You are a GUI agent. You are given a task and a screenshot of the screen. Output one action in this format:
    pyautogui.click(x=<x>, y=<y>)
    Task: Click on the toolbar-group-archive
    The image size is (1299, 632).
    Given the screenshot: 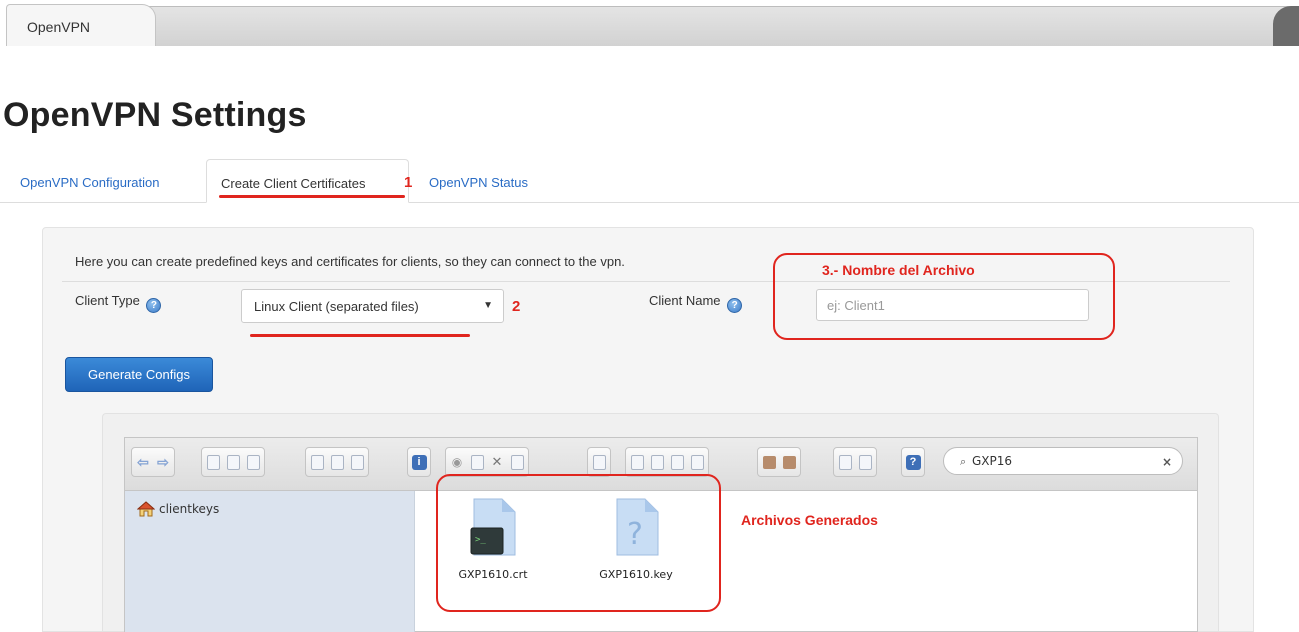 What is the action you would take?
    pyautogui.click(x=779, y=462)
    